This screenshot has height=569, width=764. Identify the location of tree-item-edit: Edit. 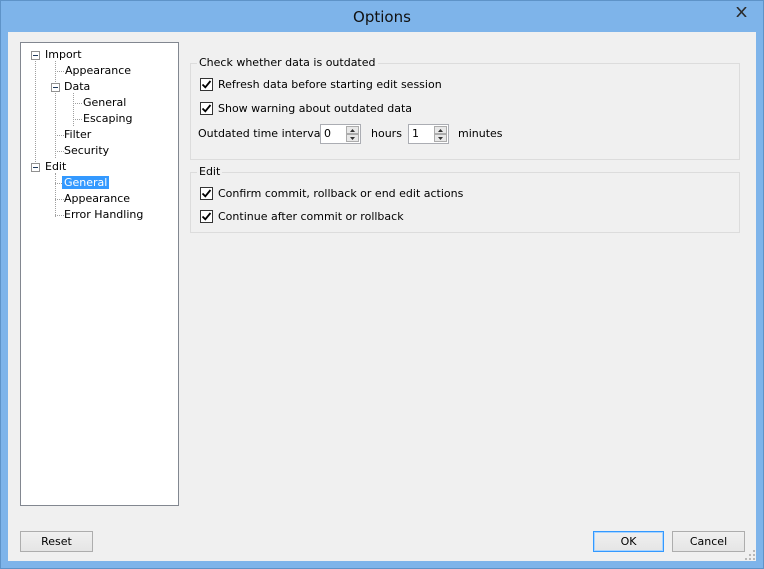
(55, 167).